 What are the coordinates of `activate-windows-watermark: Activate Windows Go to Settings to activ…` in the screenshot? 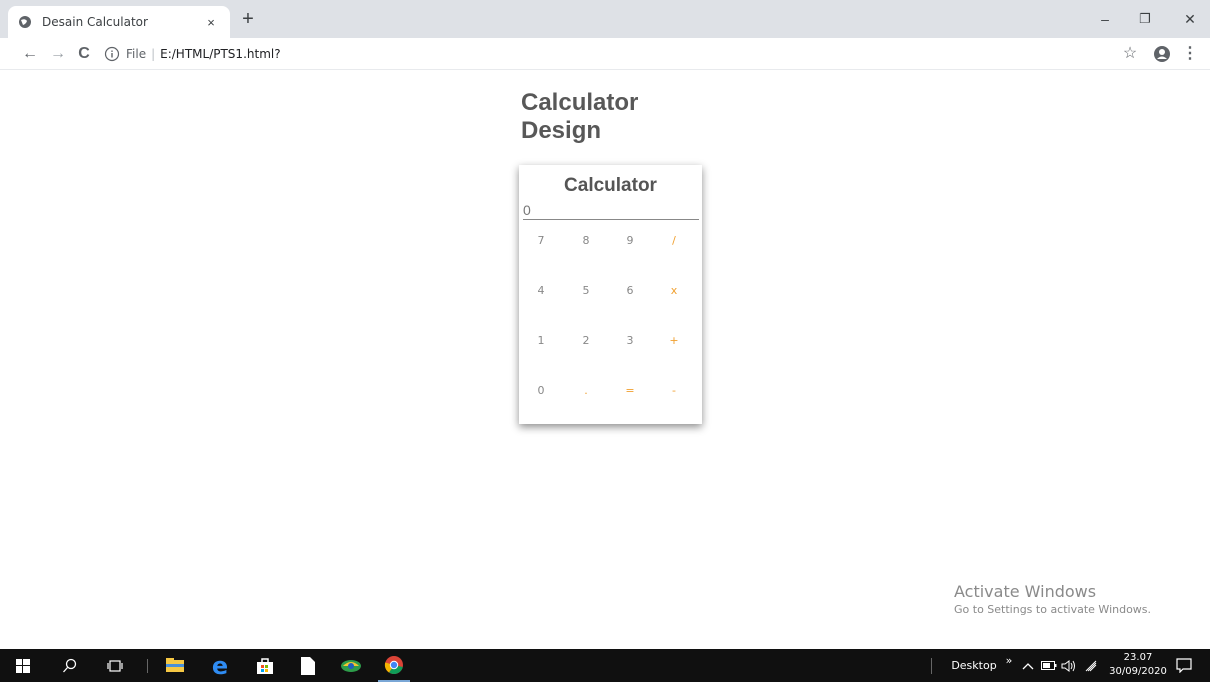 It's located at (1052, 599).